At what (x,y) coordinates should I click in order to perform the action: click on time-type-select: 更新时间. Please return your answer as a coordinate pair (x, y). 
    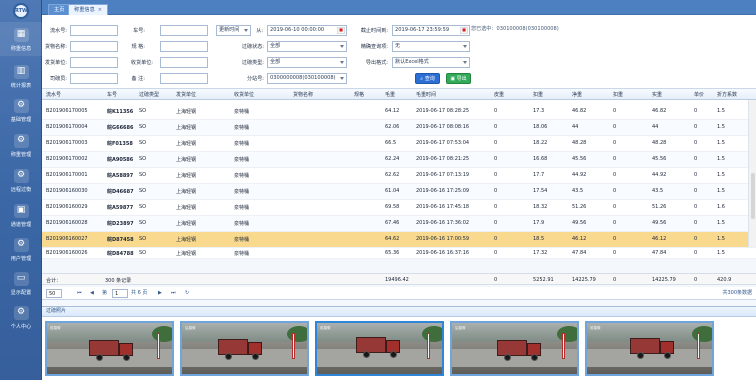
    Looking at the image, I should click on (233, 30).